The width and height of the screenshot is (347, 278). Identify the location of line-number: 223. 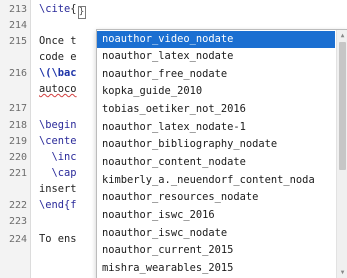
(17, 221).